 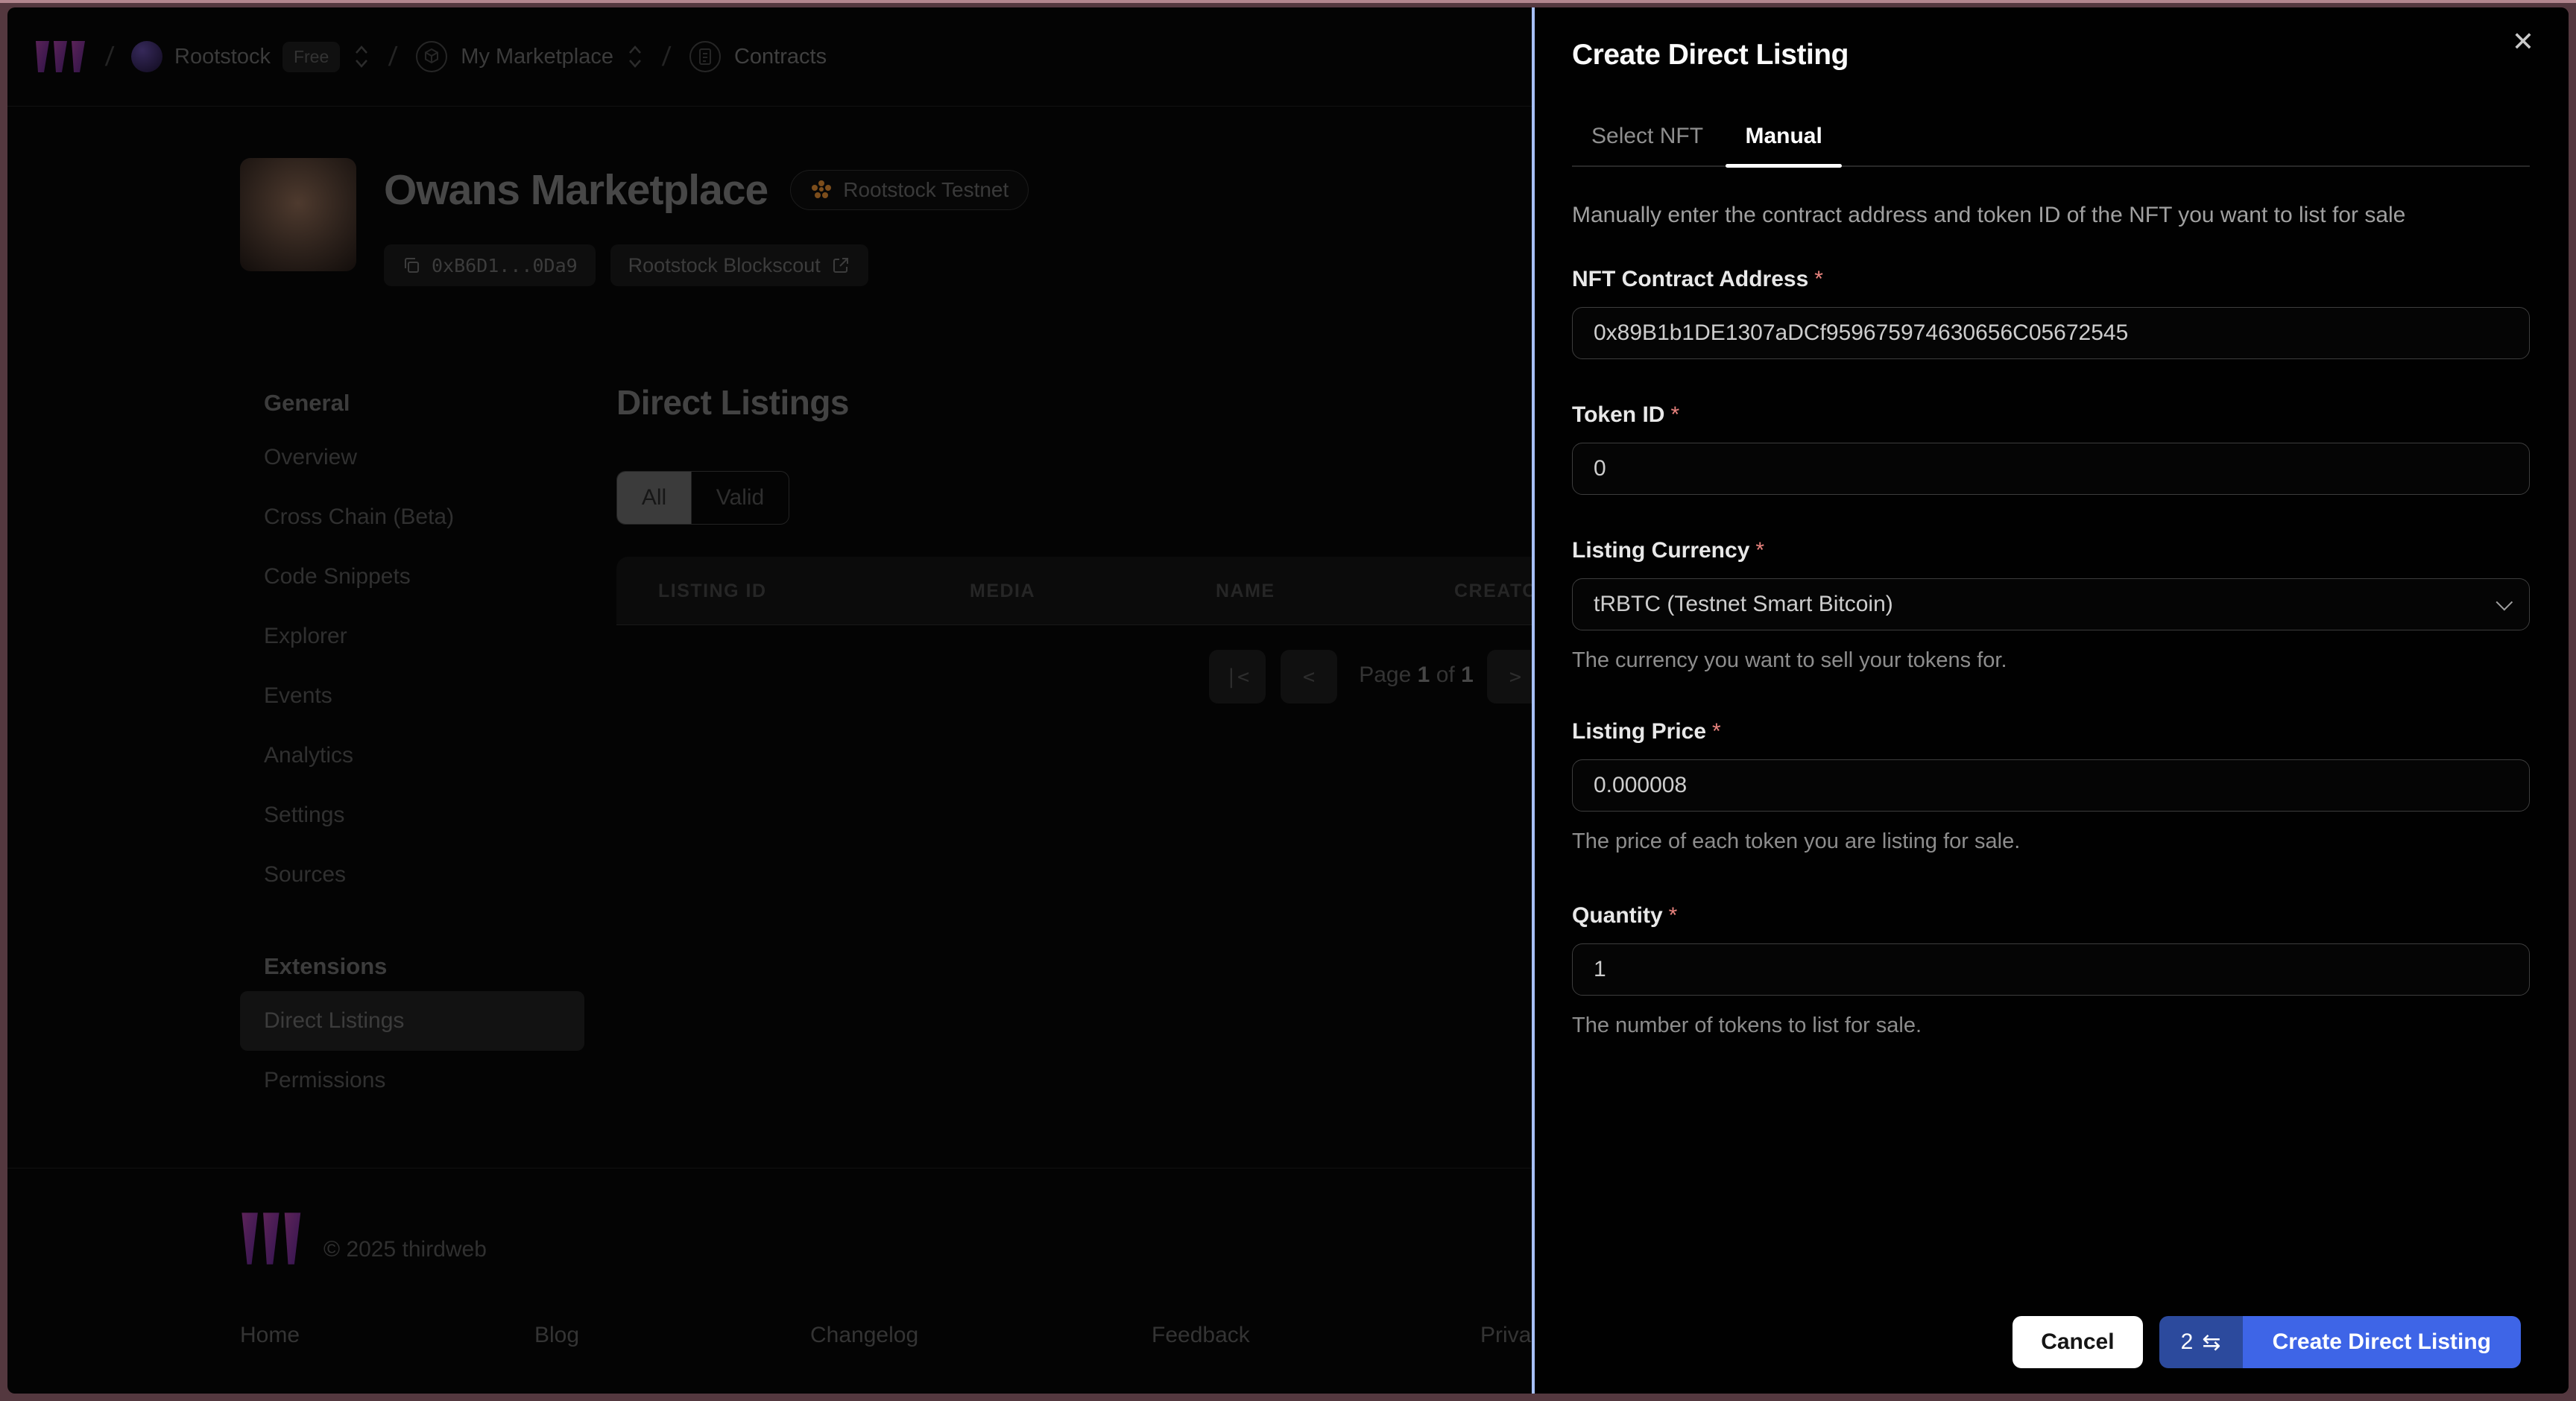 What do you see at coordinates (2051, 969) in the screenshot?
I see `quantity-input` at bounding box center [2051, 969].